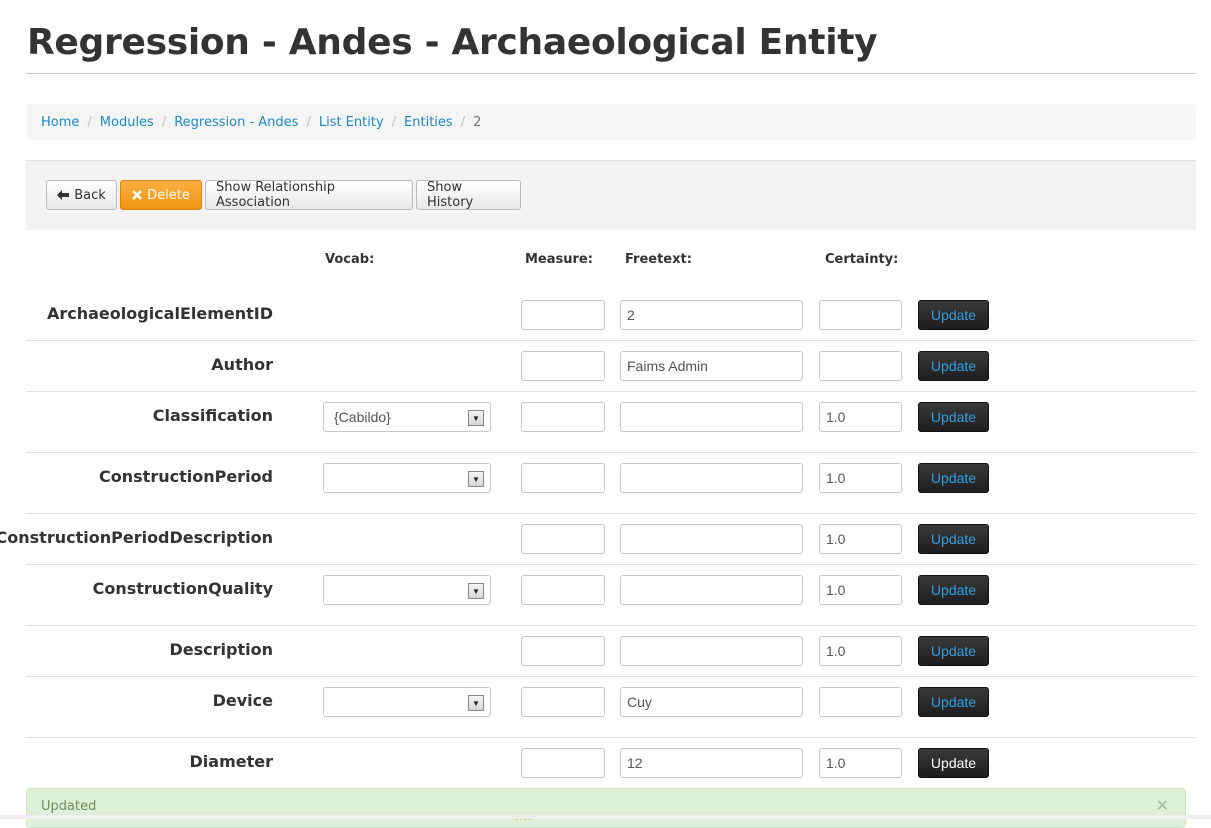 Image resolution: width=1211 pixels, height=828 pixels. What do you see at coordinates (362, 417) in the screenshot?
I see `vocab-select-value: {Cabildo}` at bounding box center [362, 417].